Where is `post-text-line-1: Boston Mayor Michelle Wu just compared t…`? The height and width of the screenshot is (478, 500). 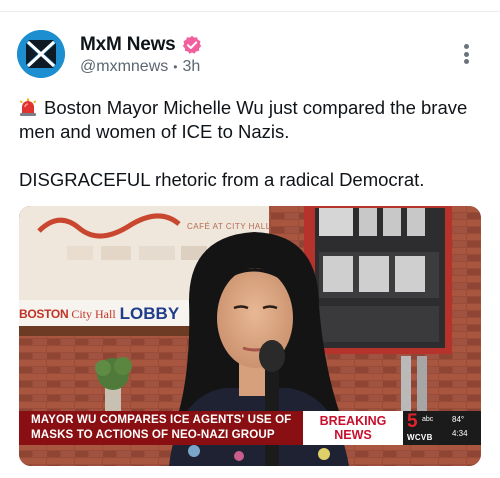
post-text-line-1: Boston Mayor Michelle Wu just compared t… is located at coordinates (243, 119).